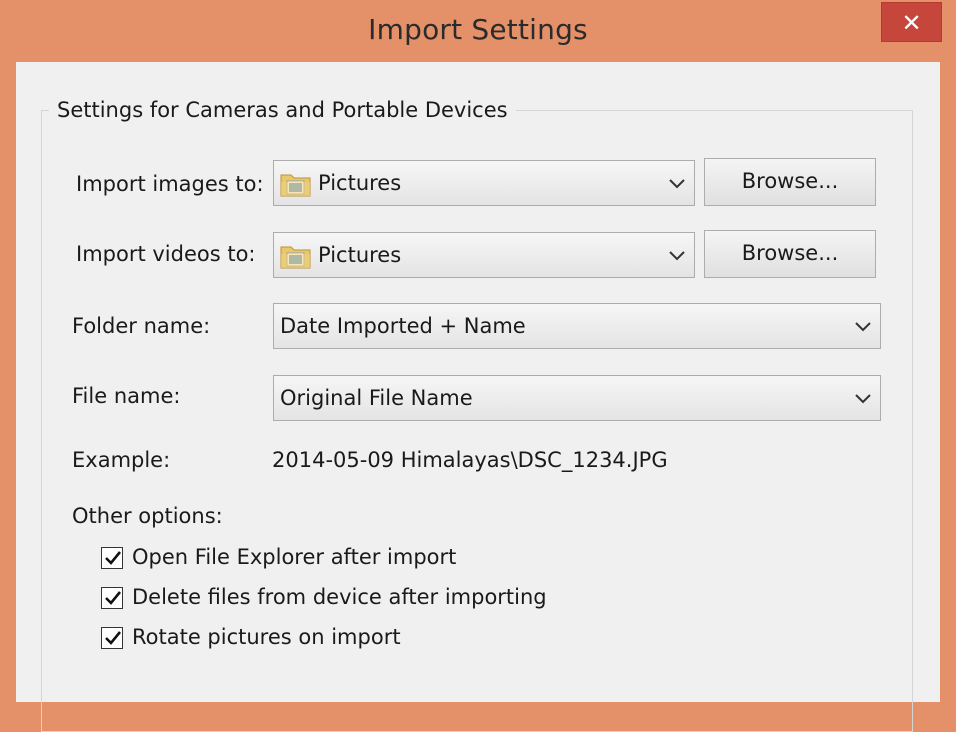 This screenshot has height=732, width=956. I want to click on close-button: ✕, so click(911, 22).